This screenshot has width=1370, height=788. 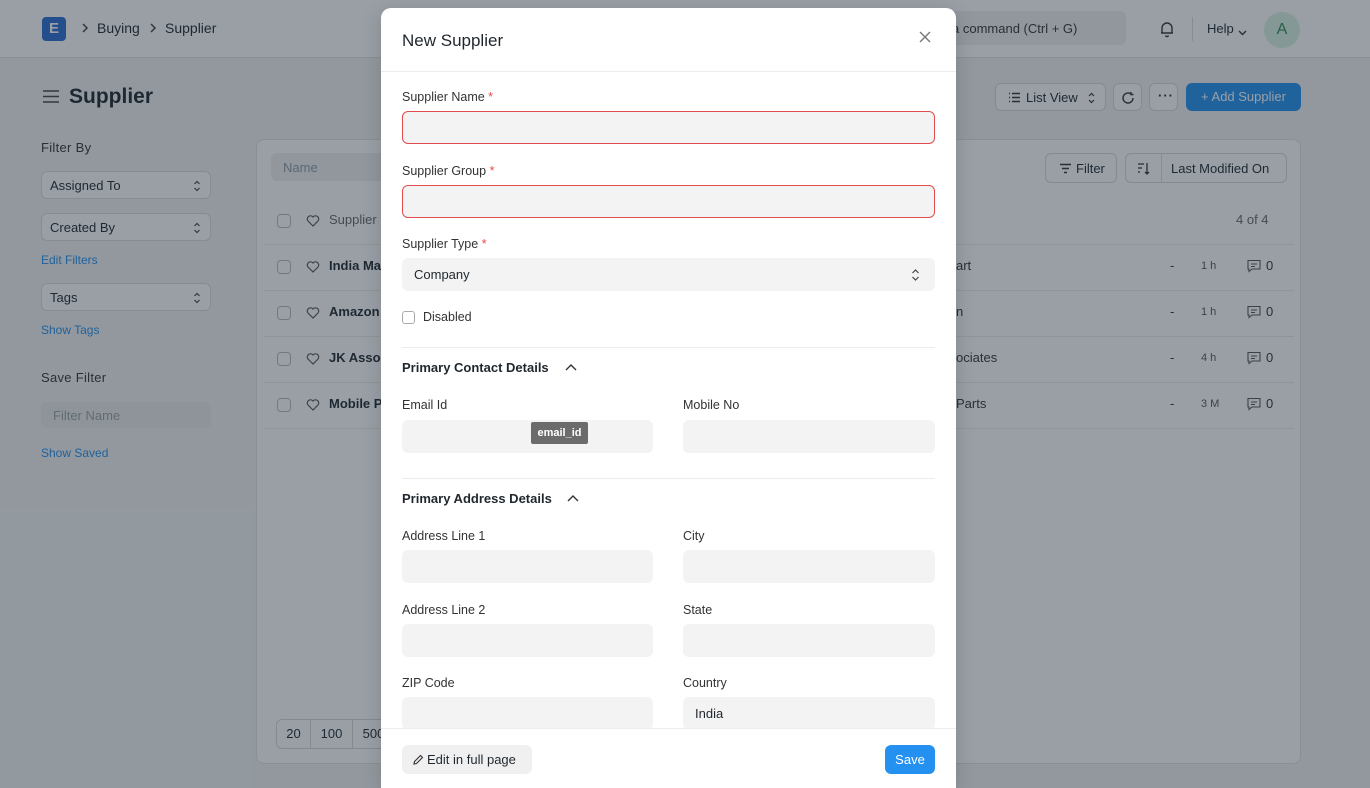 I want to click on city-label: City, so click(x=694, y=536).